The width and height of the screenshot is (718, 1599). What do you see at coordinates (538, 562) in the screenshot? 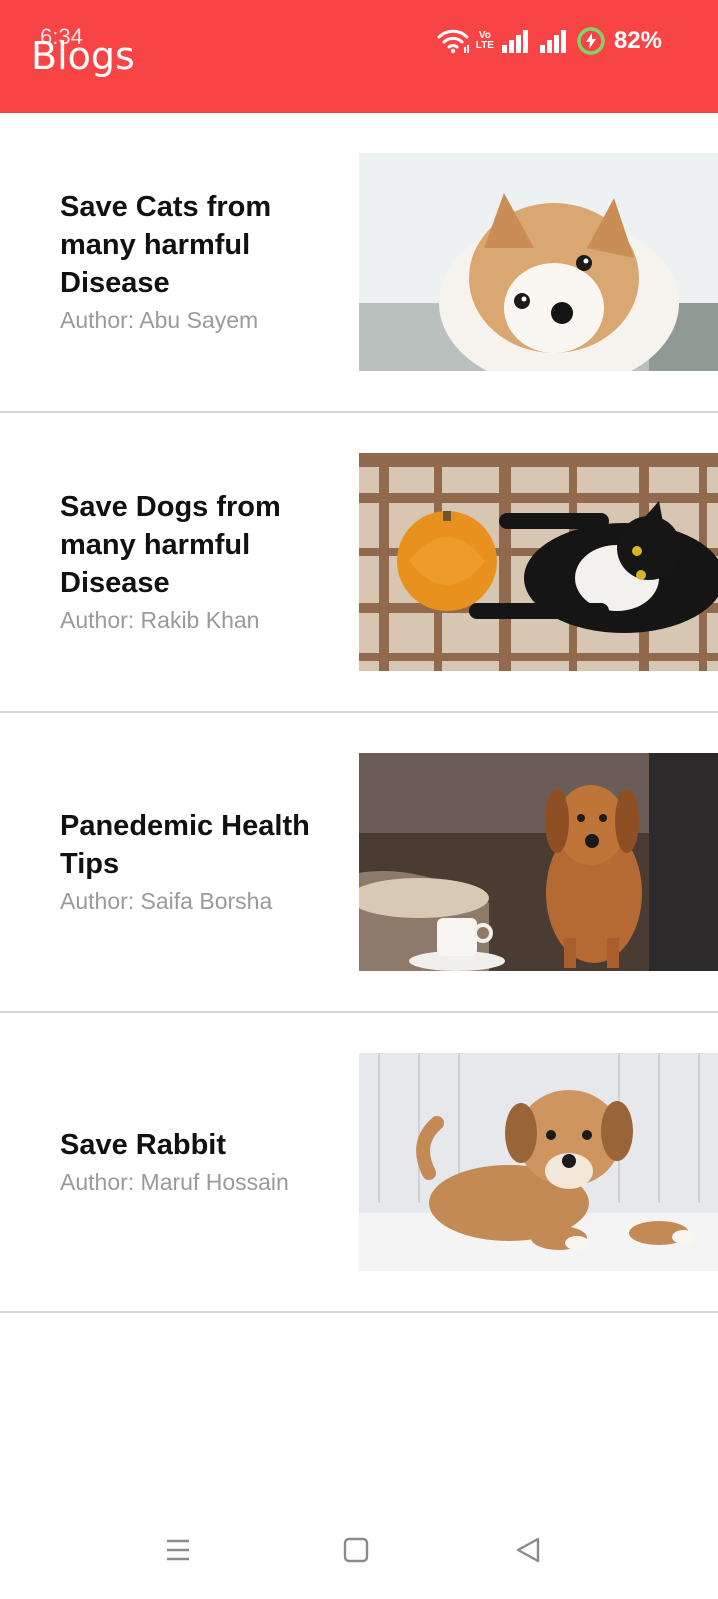
I see `cat-with-pumpkin-photo` at bounding box center [538, 562].